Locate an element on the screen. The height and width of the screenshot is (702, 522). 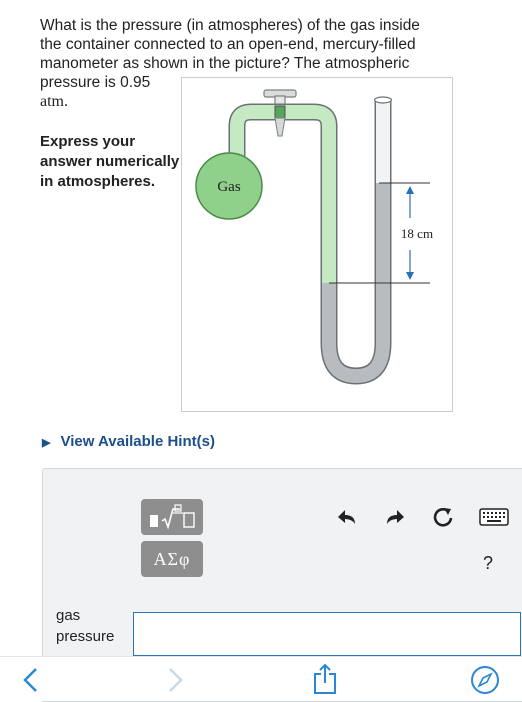
gas-label: Gas is located at coordinates (228, 187).